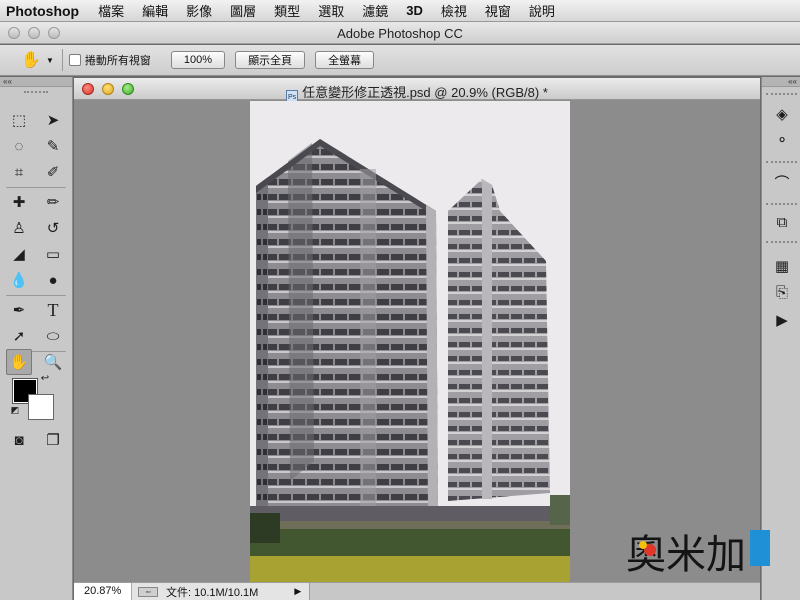  What do you see at coordinates (19, 202) in the screenshot?
I see `spot-healing-brush-icon: ✚` at bounding box center [19, 202].